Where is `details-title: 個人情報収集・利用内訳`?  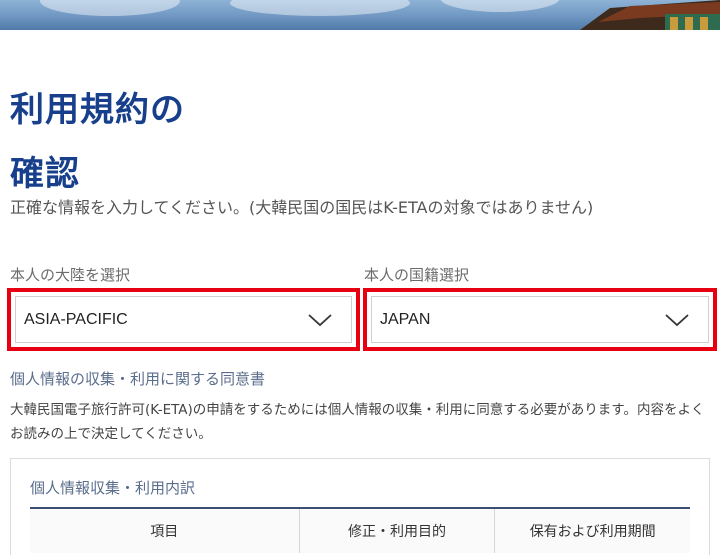
details-title: 個人情報収集・利用内訳 is located at coordinates (113, 488).